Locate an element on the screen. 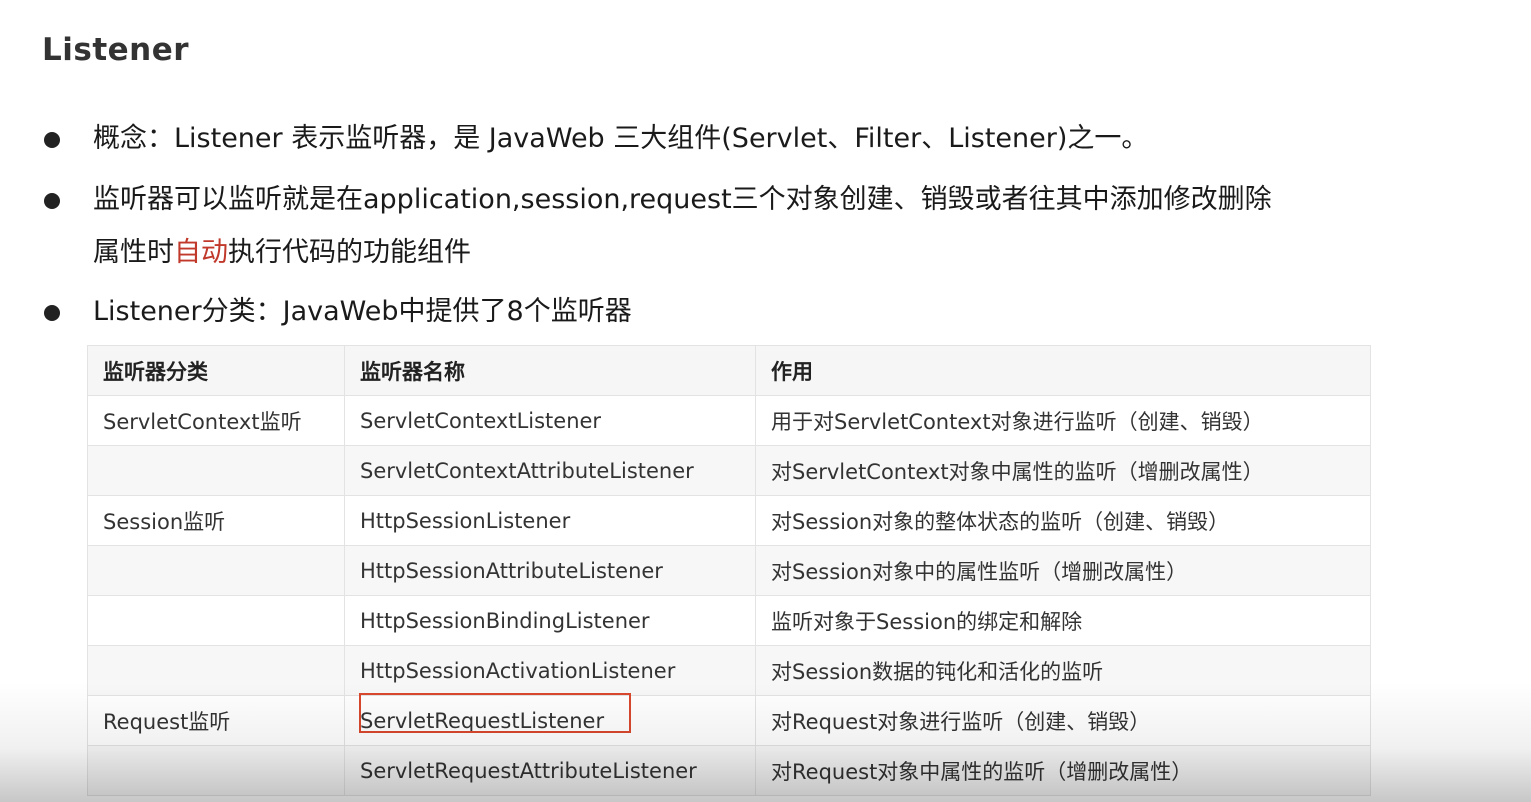  cell-listener-name: HttpSessionAttributeListener is located at coordinates (550, 570).